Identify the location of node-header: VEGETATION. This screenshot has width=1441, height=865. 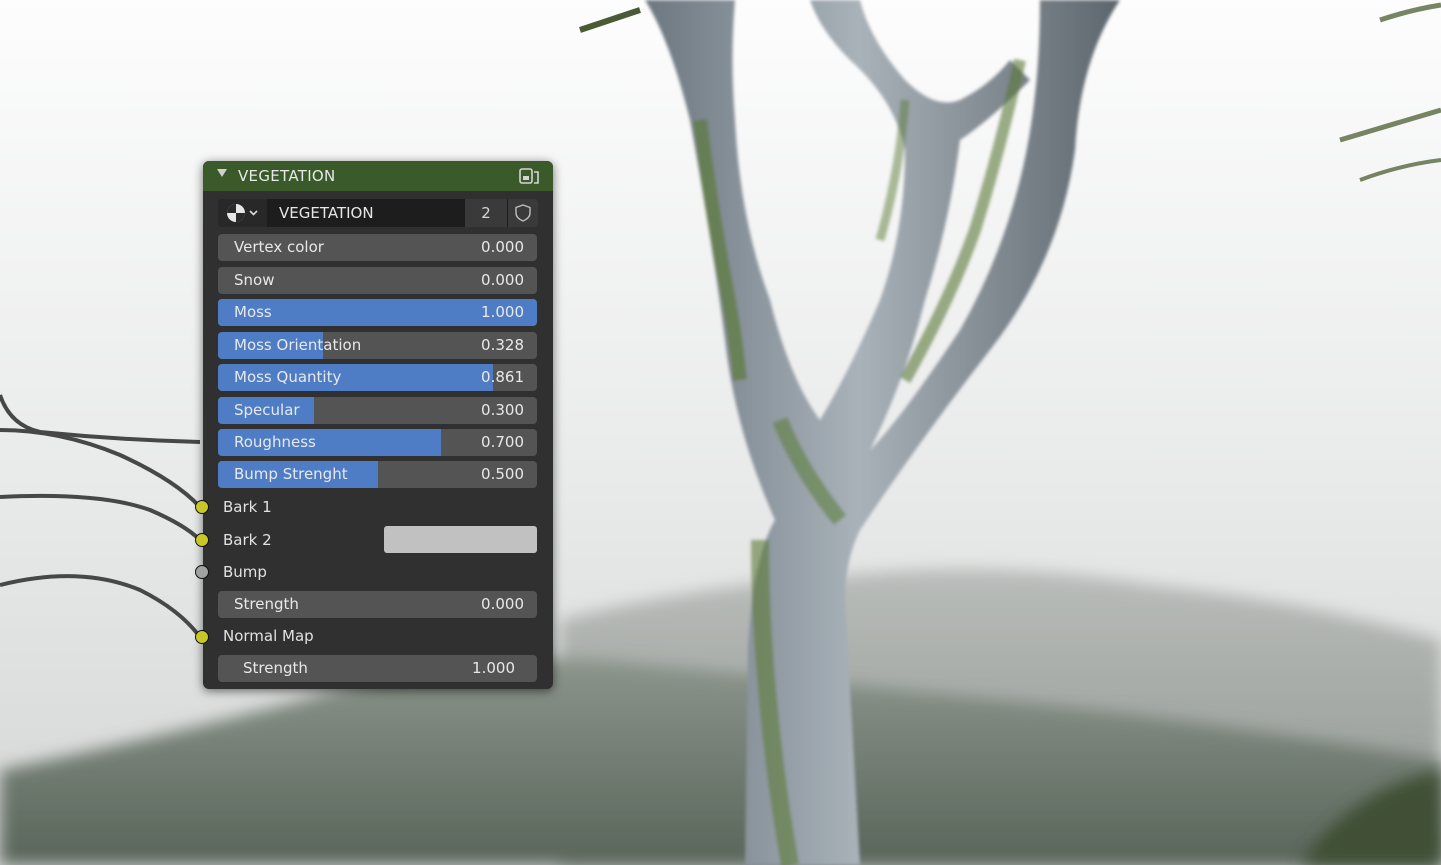
(378, 176).